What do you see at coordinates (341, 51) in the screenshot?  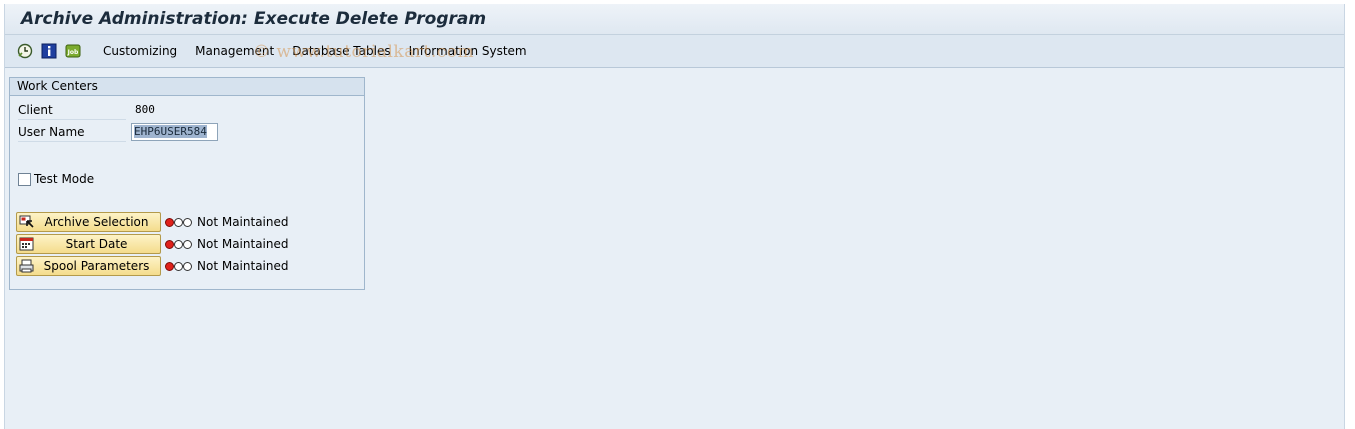 I see `menu-database-tables: Database Tables` at bounding box center [341, 51].